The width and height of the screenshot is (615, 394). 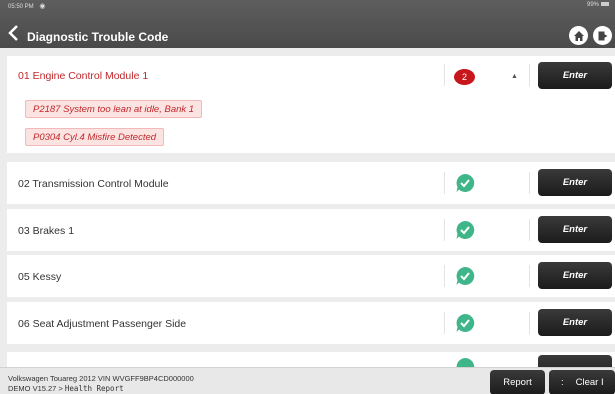 What do you see at coordinates (95, 137) in the screenshot?
I see `dtc-code: P0304 Cyl.4 Misfire Detected` at bounding box center [95, 137].